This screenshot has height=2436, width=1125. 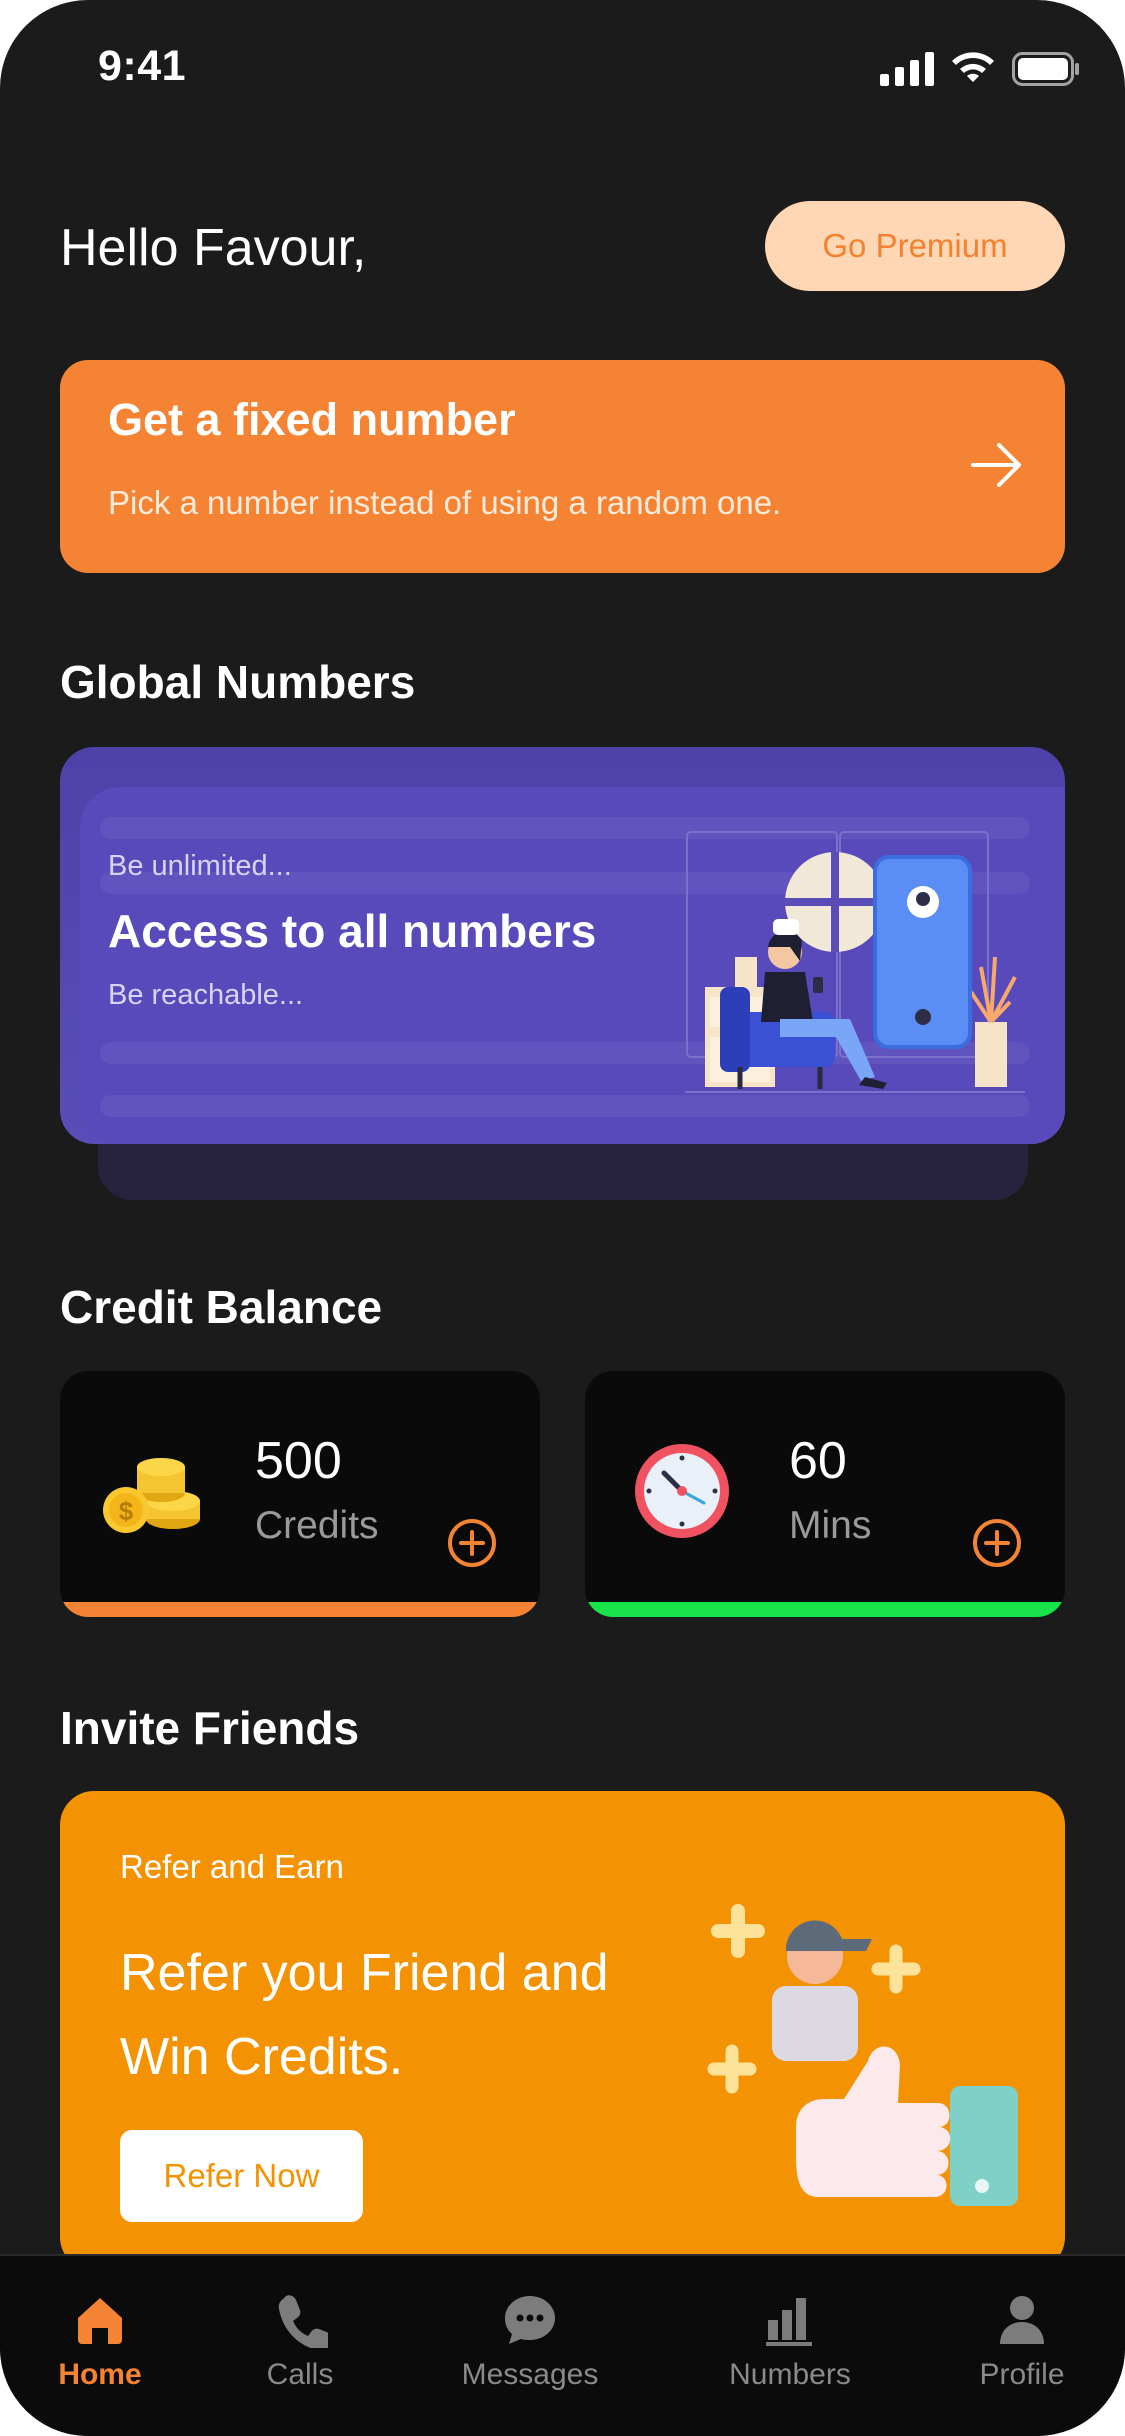 What do you see at coordinates (100, 2374) in the screenshot?
I see `nav-label-home: Home` at bounding box center [100, 2374].